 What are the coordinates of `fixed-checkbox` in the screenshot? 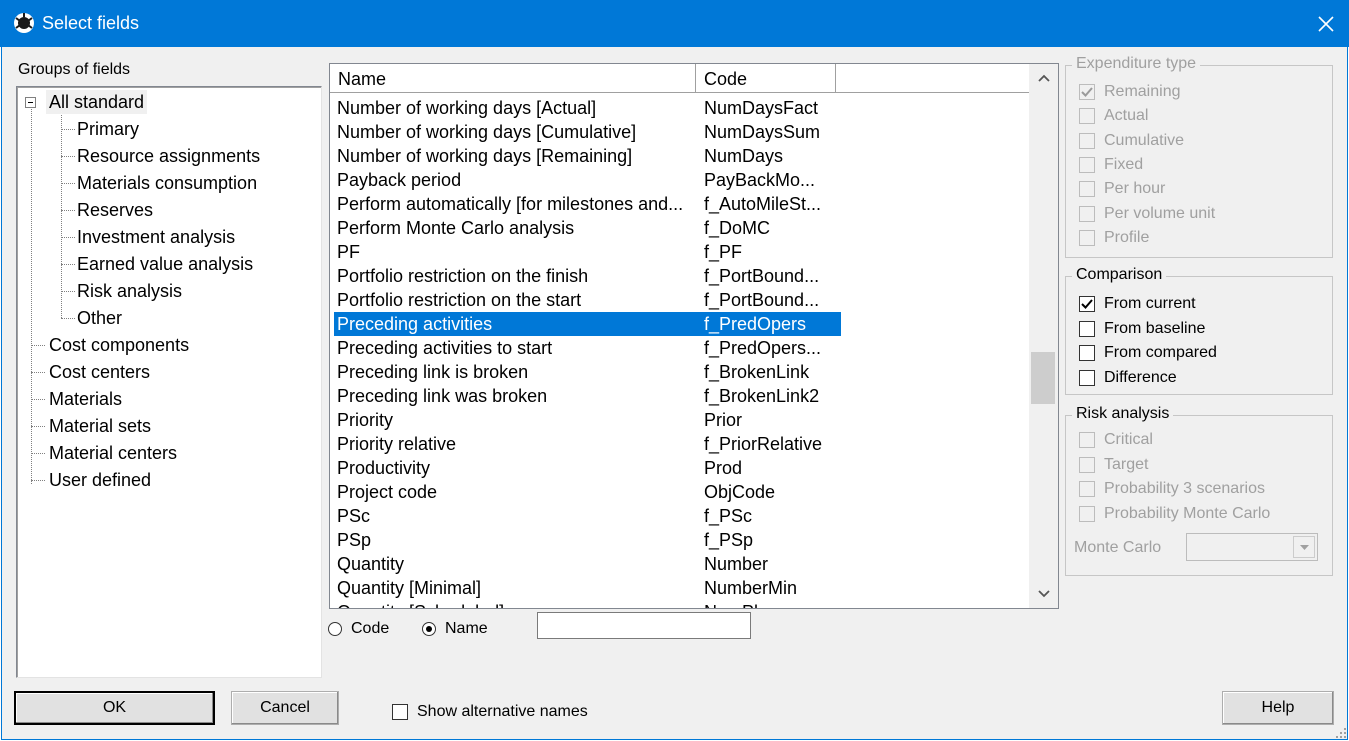 It's located at (1087, 164).